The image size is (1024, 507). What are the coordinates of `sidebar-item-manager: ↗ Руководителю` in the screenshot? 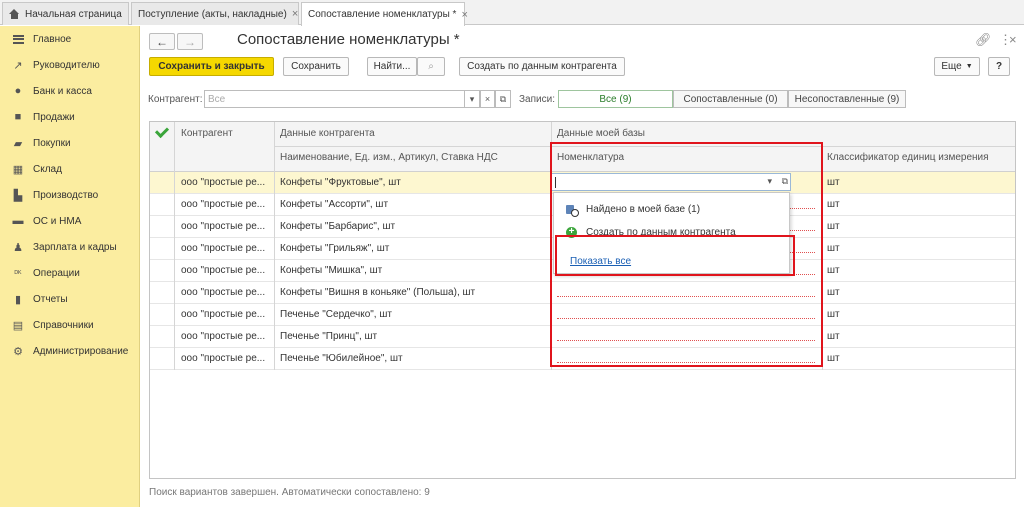 It's located at (70, 65).